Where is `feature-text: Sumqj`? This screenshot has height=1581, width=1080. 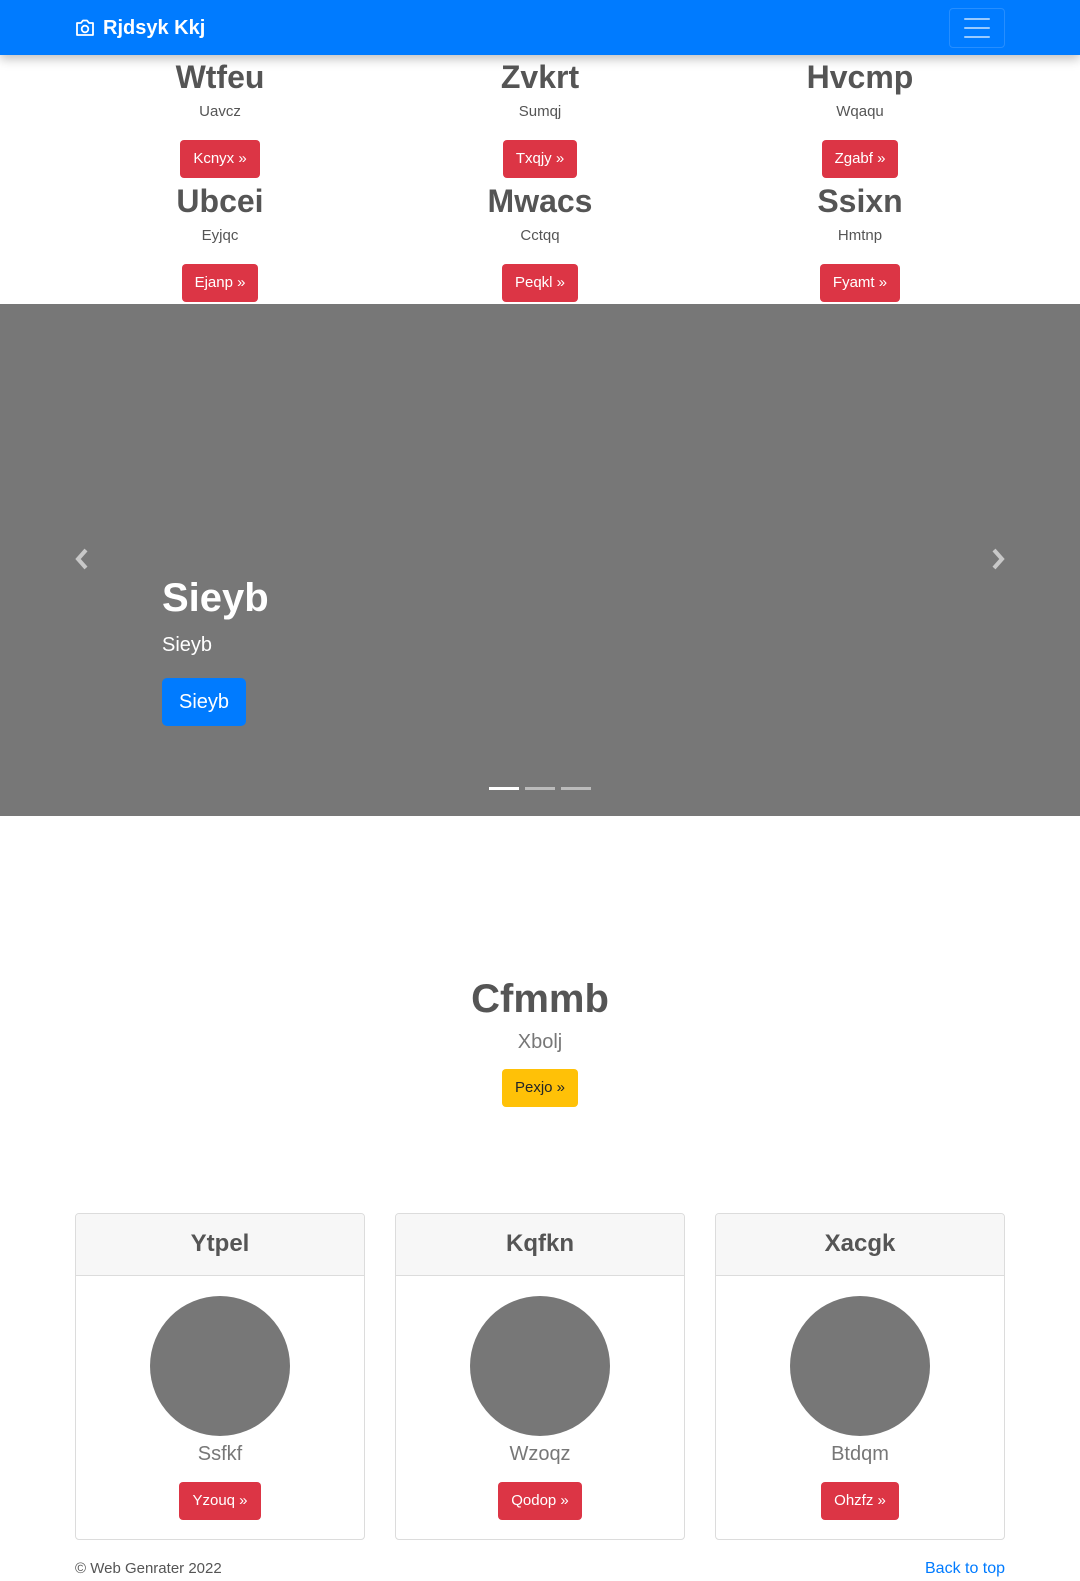
feature-text: Sumqj is located at coordinates (540, 111).